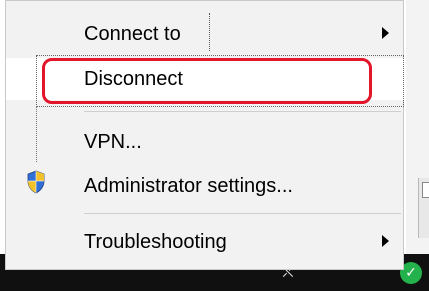 Image resolution: width=429 pixels, height=291 pixels. Describe the element at coordinates (36, 182) in the screenshot. I see `shield-icon` at that location.